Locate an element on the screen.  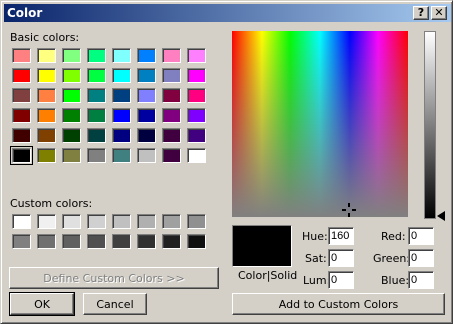
luminosity-slider is located at coordinates (430, 125).